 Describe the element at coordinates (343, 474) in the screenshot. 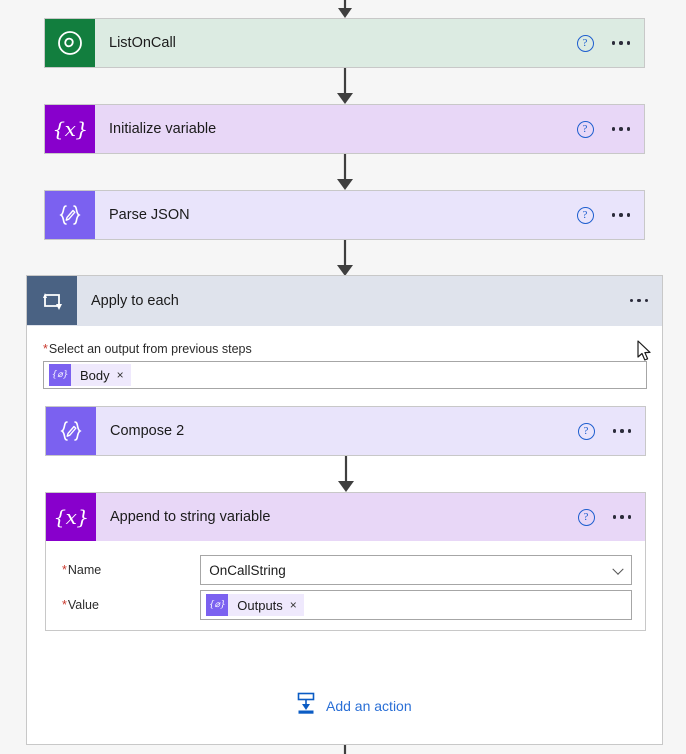

I see `connector-arrow-scope-inner` at that location.